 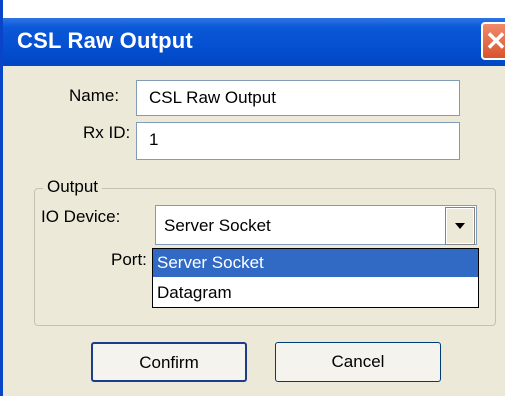 I want to click on output-group-label: Output, so click(x=73, y=187).